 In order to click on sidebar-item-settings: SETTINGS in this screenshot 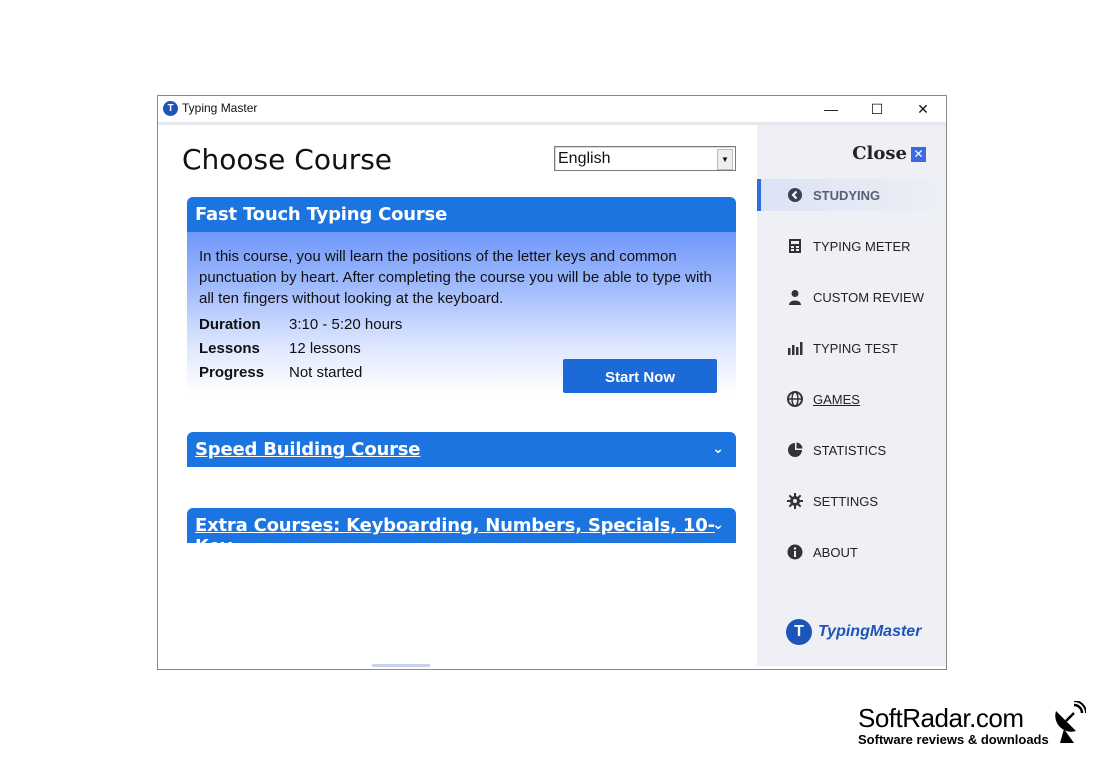, I will do `click(851, 501)`.